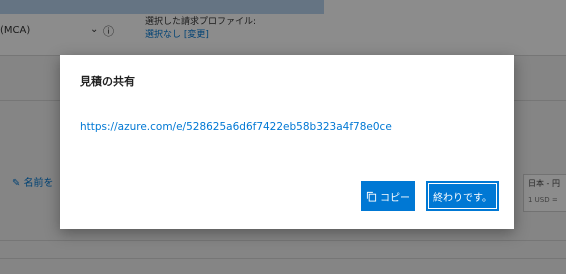 The width and height of the screenshot is (566, 274). What do you see at coordinates (395, 198) in the screenshot?
I see `copy-label: コピー` at bounding box center [395, 198].